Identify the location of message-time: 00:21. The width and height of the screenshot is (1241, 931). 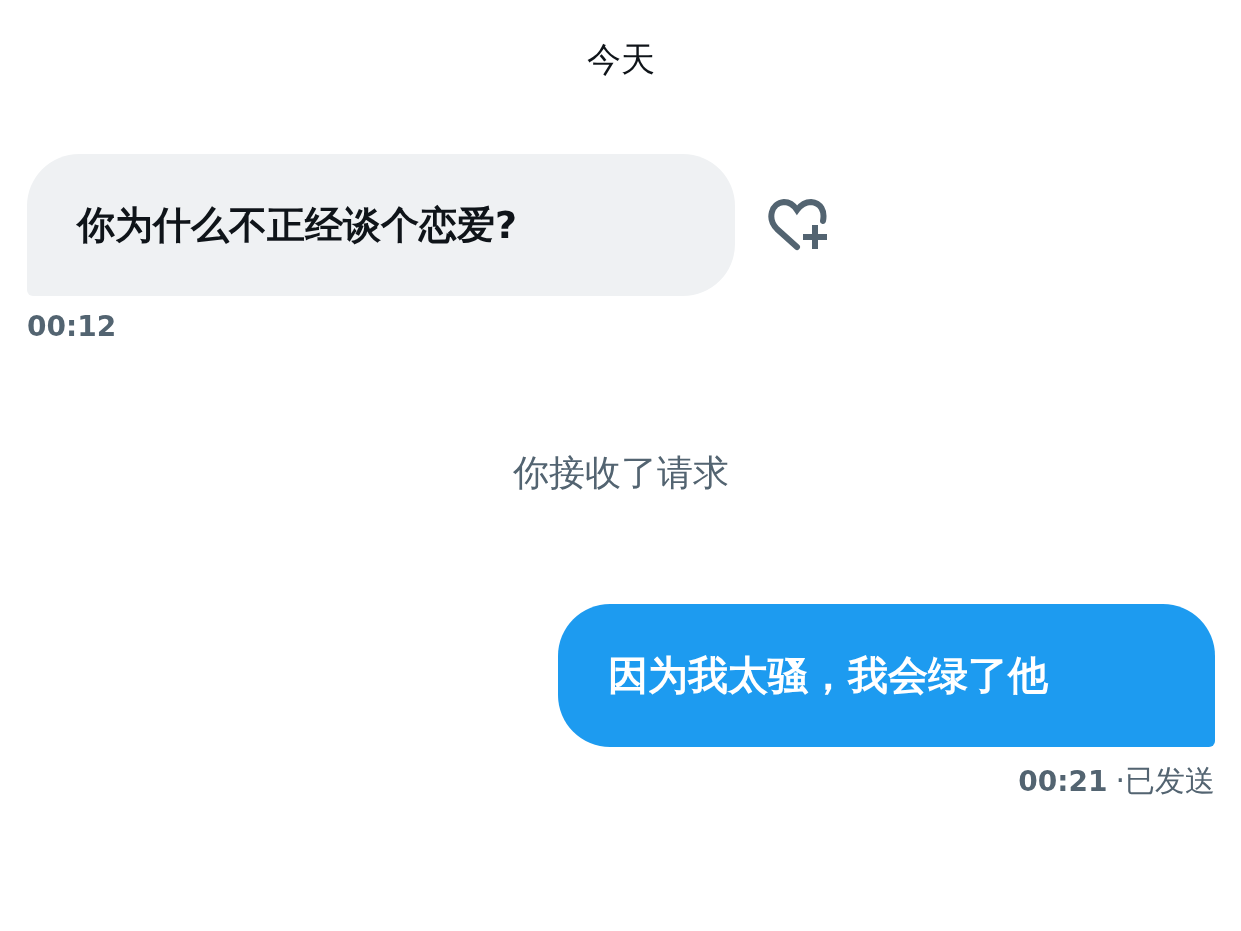
(1063, 781).